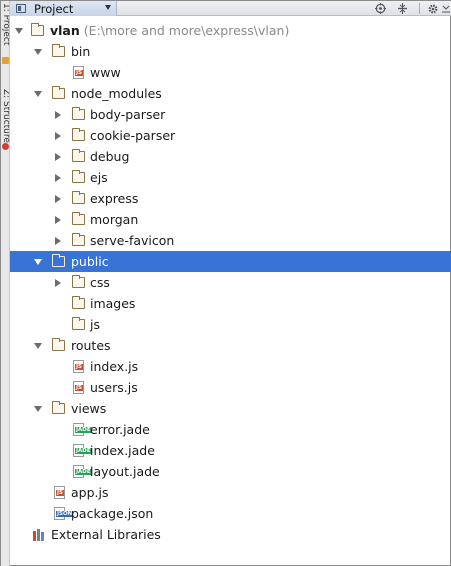  I want to click on hide-icon, so click(446, 8).